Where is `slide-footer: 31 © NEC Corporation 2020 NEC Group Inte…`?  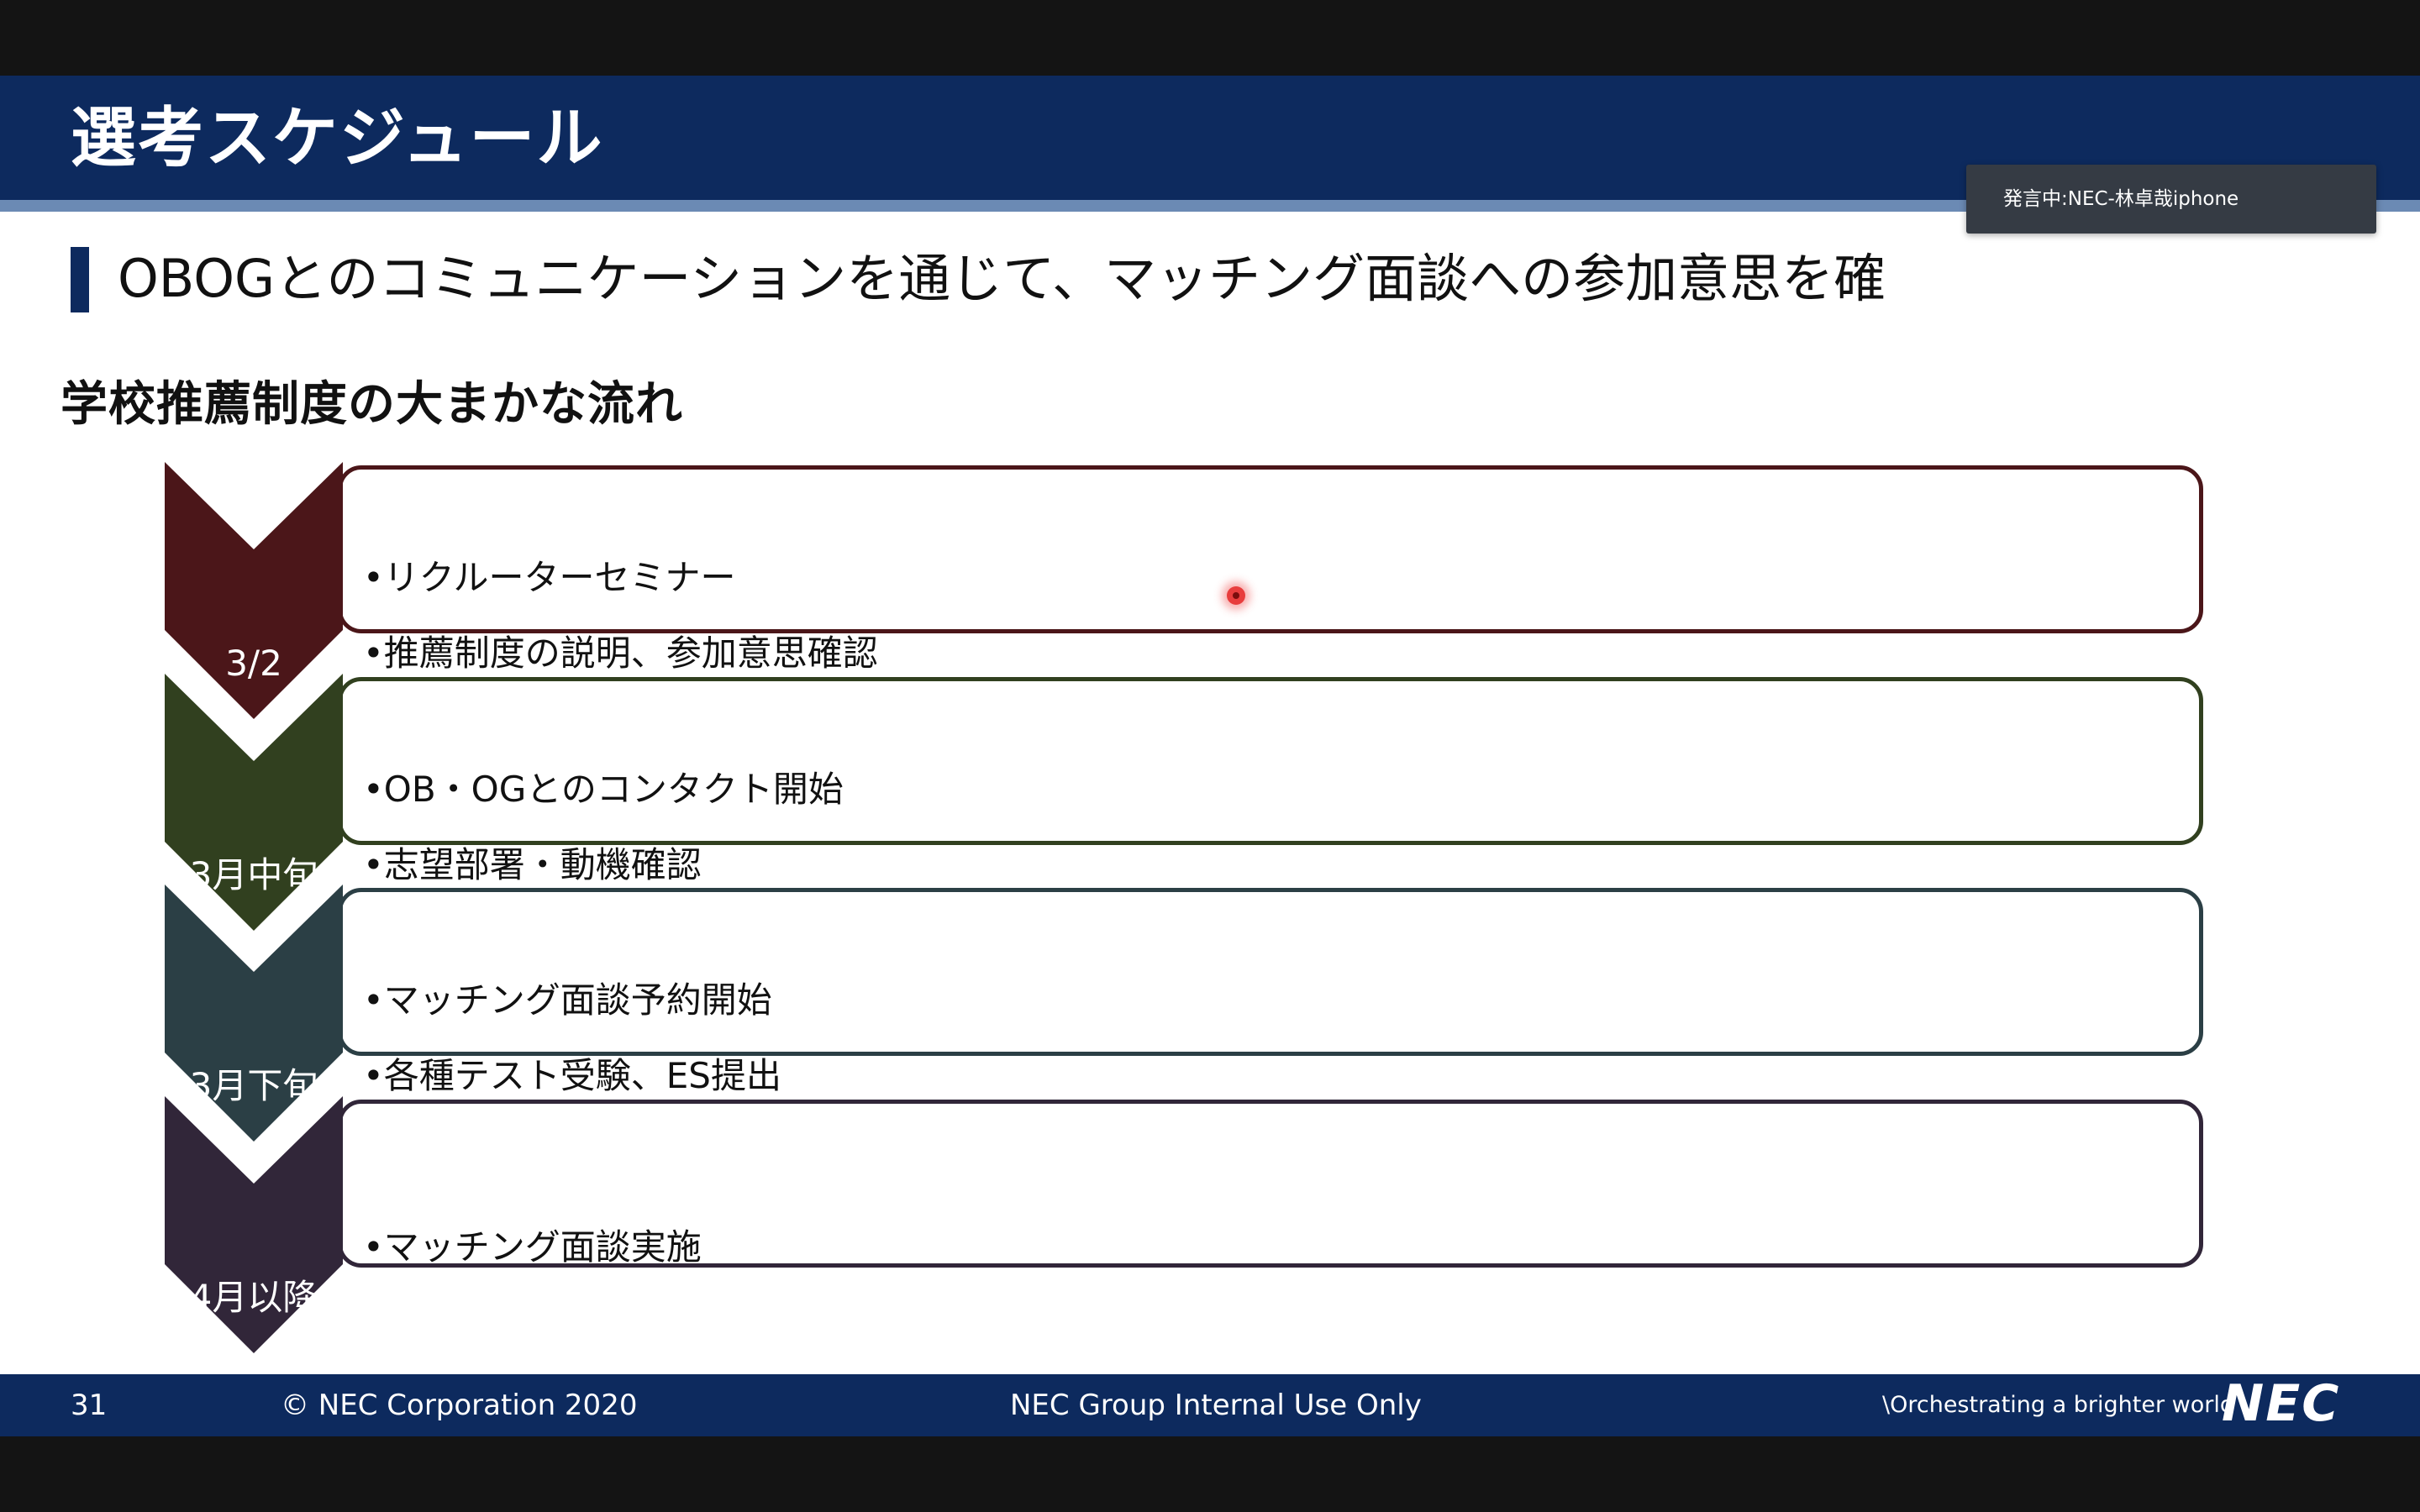 slide-footer: 31 © NEC Corporation 2020 NEC Group Inte… is located at coordinates (1210, 1405).